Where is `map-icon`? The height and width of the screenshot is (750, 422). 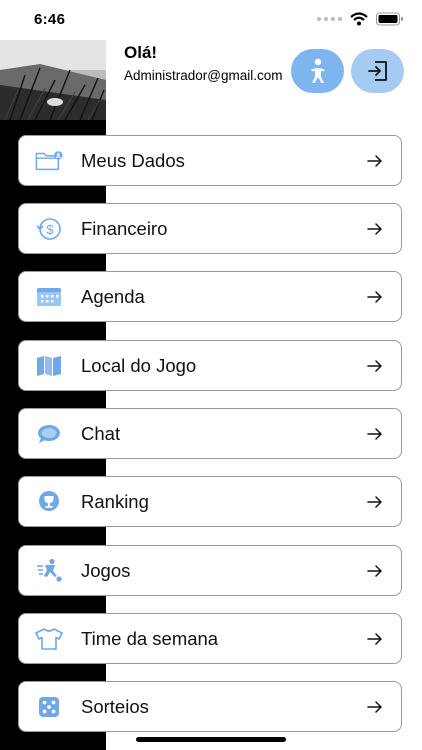 map-icon is located at coordinates (49, 366).